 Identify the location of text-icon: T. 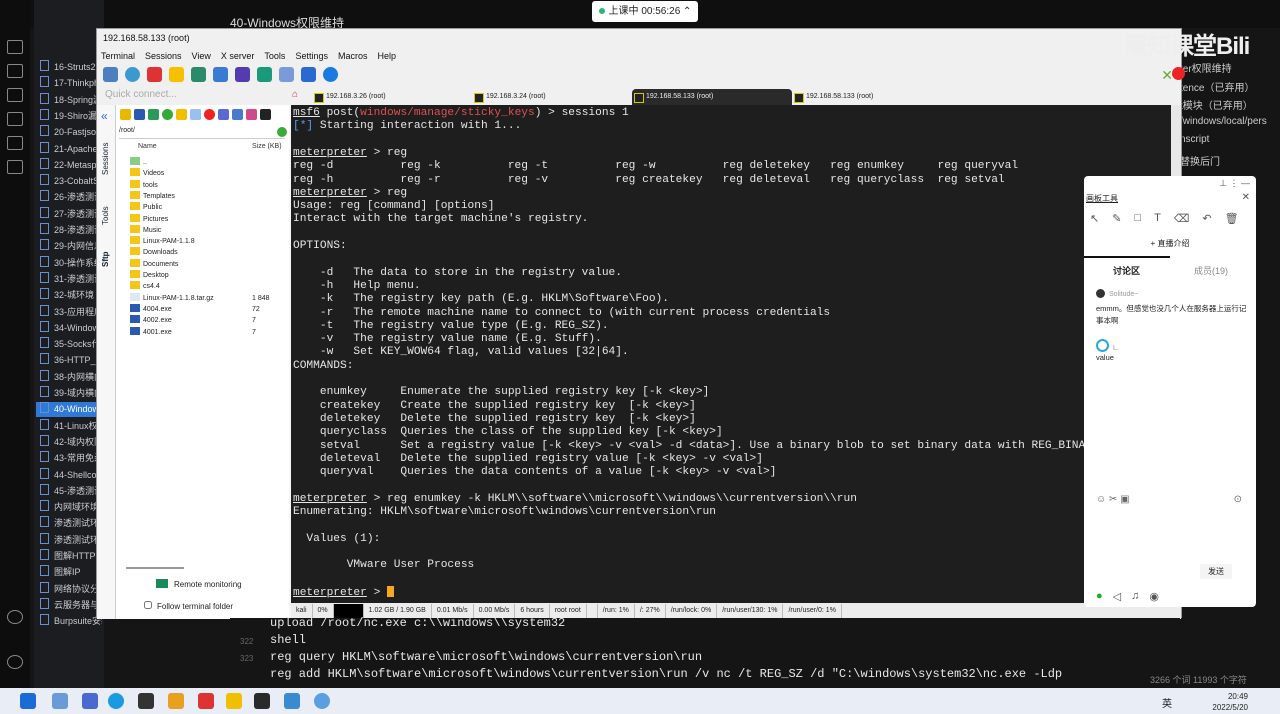
(1157, 218).